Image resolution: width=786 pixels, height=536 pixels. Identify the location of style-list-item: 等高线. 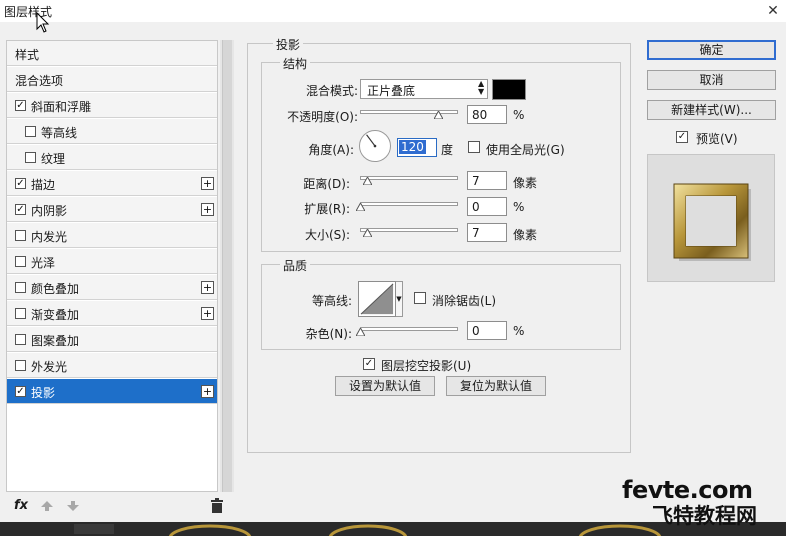
(112, 131).